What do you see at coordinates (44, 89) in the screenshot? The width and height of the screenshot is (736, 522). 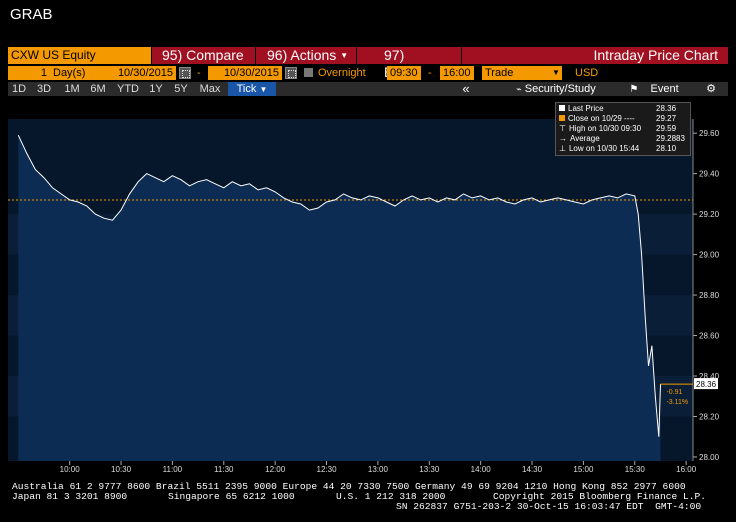 I see `range-3d-button: 3D` at bounding box center [44, 89].